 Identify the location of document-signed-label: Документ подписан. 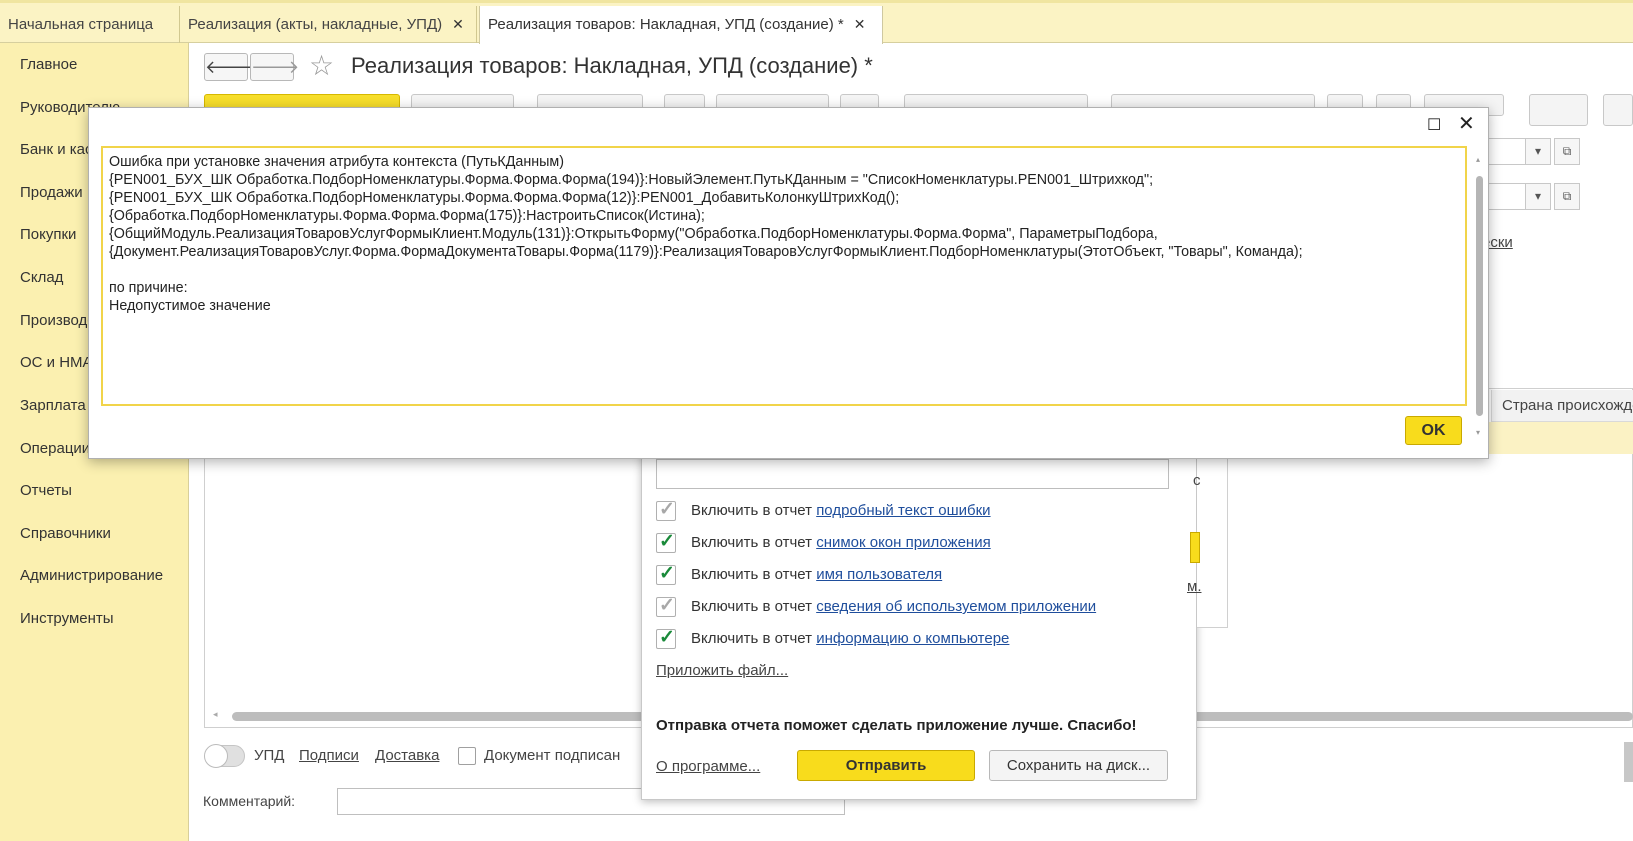
(552, 755).